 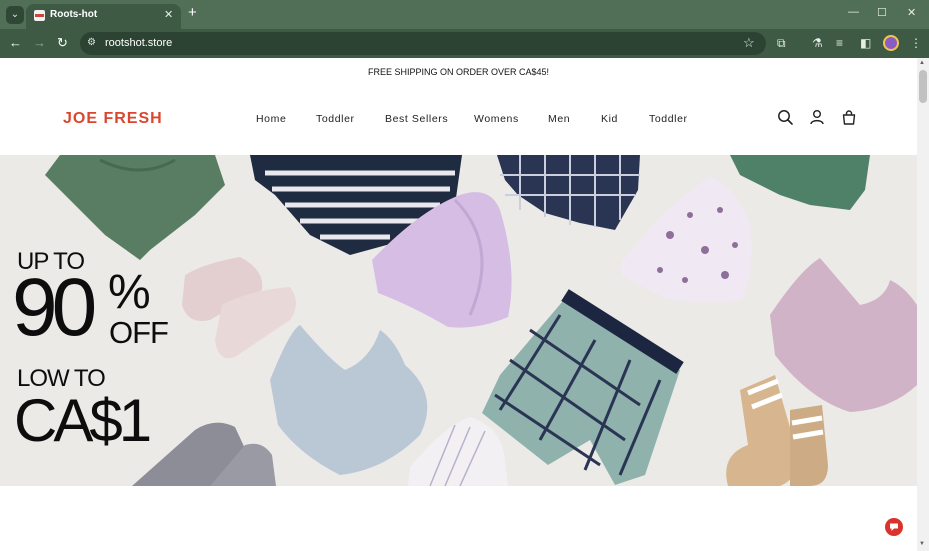 I want to click on browser-toolbar: ← → ↻ ⚙ rootshot.store ☆ ⧉ ⚗ ≡ ◧ ⋮, so click(x=464, y=43).